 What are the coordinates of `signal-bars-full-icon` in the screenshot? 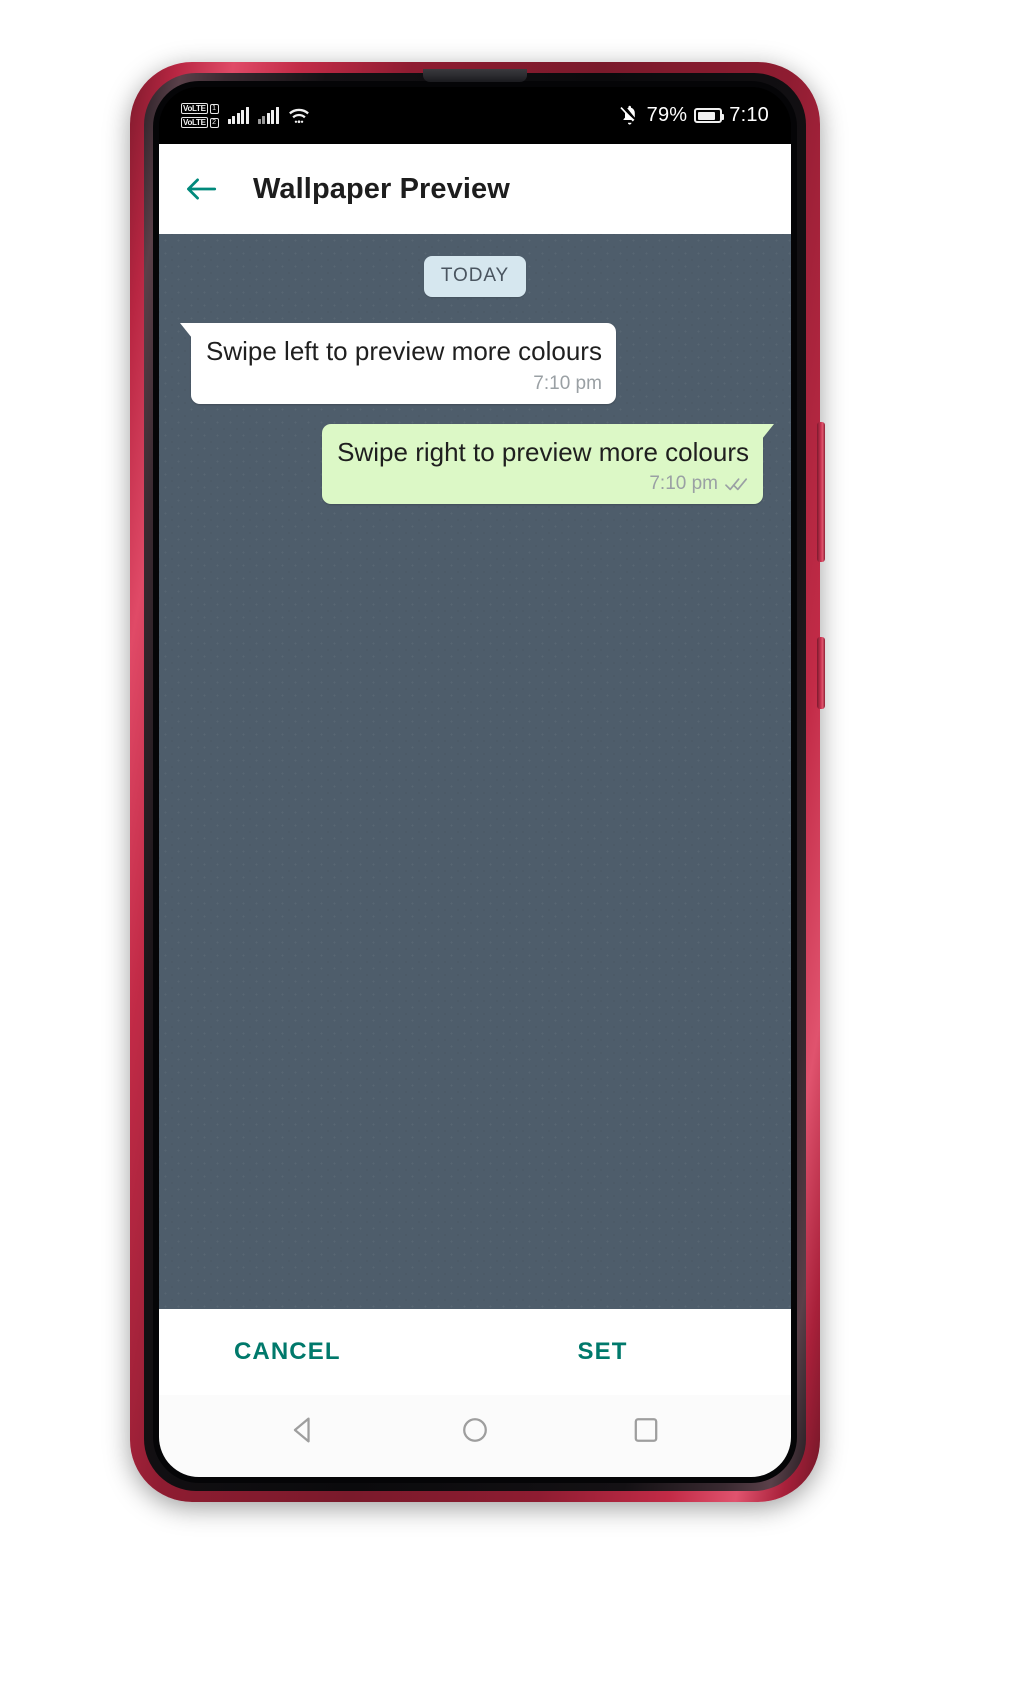 It's located at (238, 115).